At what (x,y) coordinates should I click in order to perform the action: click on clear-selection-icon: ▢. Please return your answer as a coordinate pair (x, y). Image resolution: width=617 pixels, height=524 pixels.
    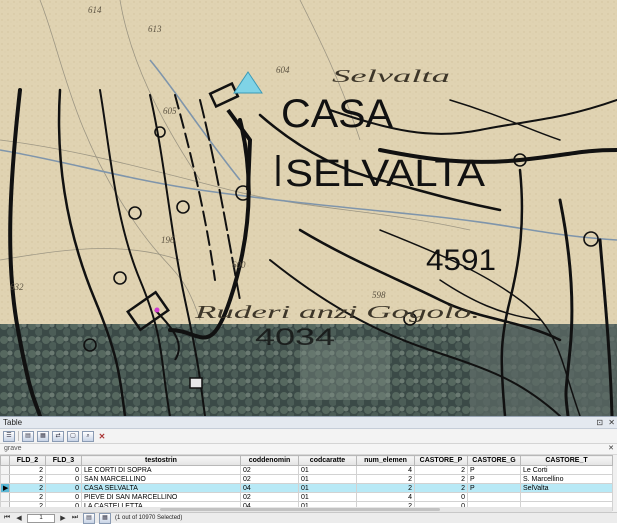
    Looking at the image, I should click on (73, 436).